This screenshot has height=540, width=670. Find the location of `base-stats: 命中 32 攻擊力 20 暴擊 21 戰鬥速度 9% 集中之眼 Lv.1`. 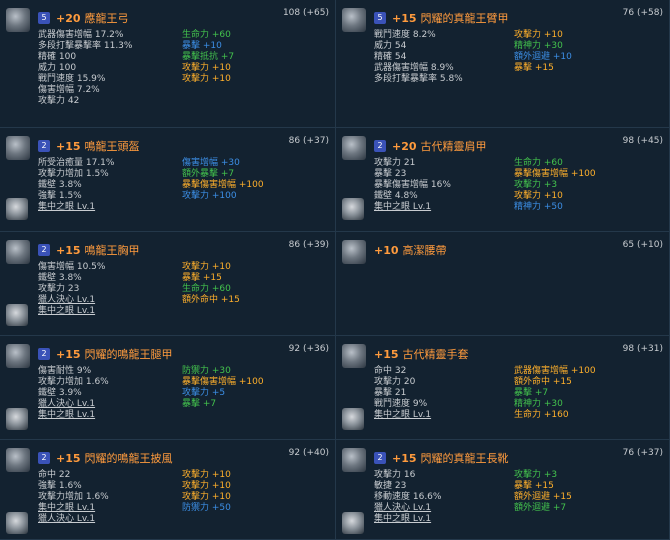

base-stats: 命中 32 攻擊力 20 暴擊 21 戰鬥速度 9% 集中之眼 Lv.1 is located at coordinates (402, 393).